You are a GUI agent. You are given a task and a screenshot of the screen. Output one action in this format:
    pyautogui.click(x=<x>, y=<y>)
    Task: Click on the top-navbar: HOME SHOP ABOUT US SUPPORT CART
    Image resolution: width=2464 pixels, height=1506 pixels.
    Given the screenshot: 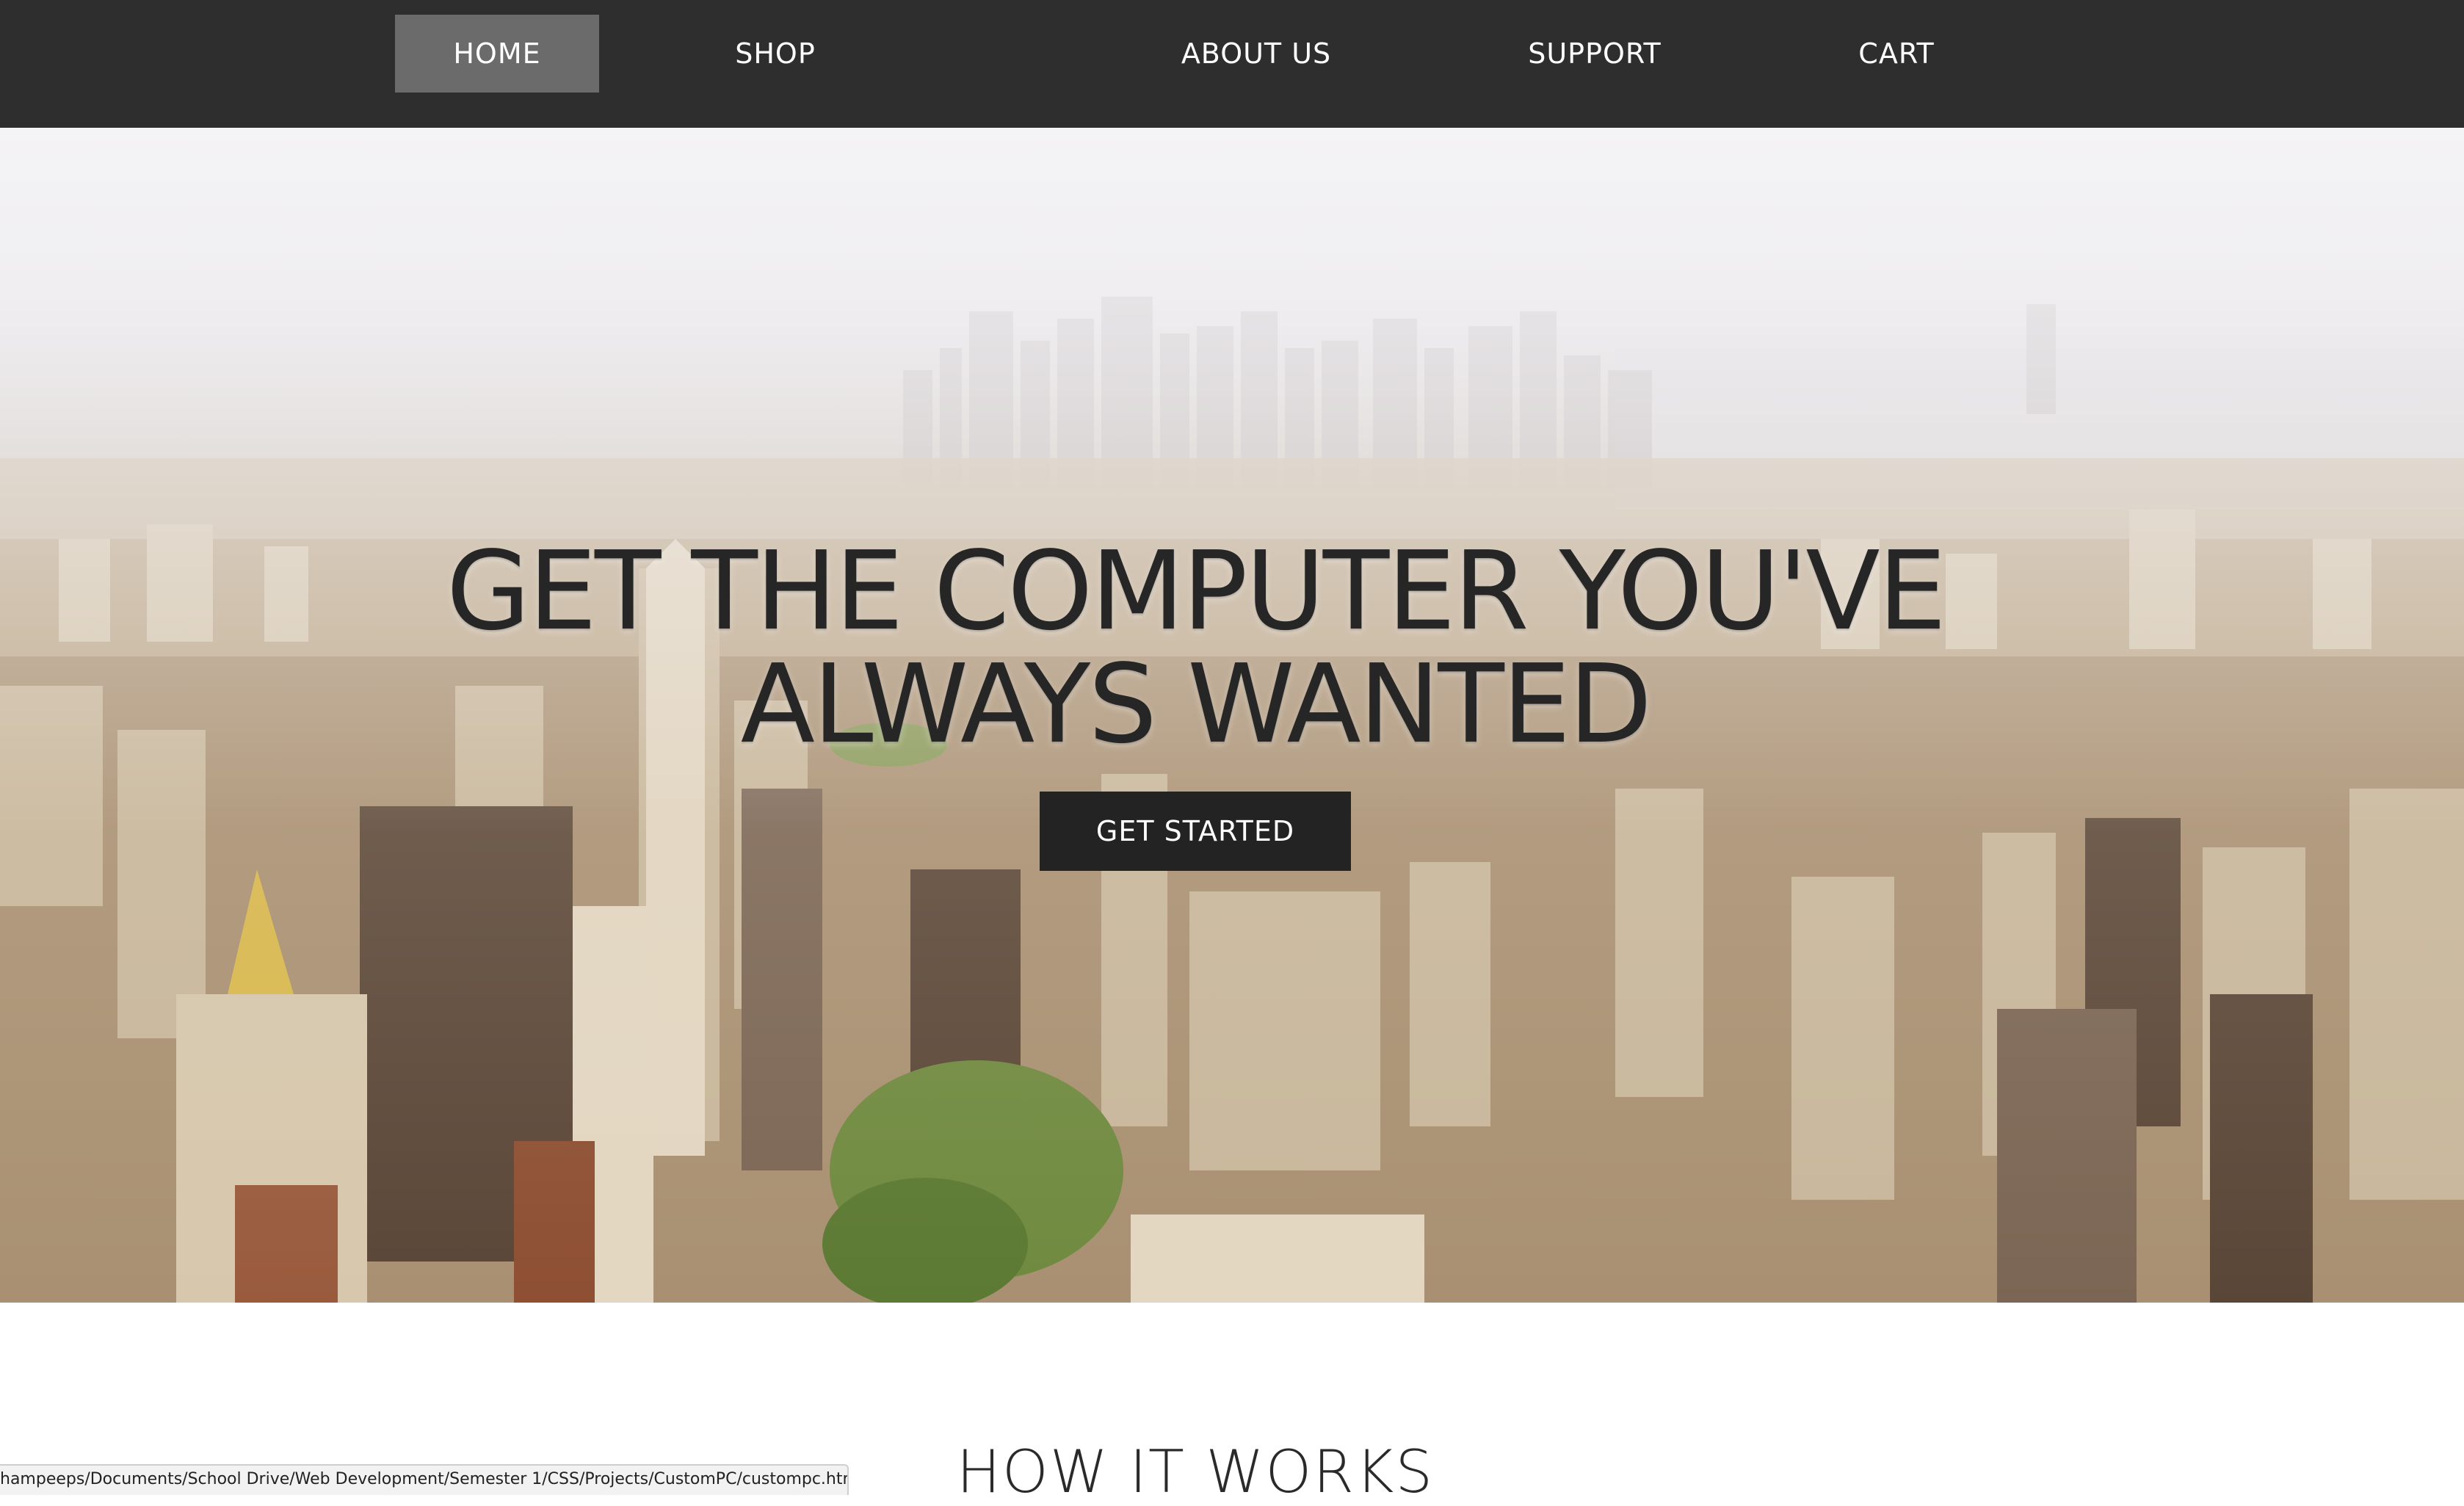 What is the action you would take?
    pyautogui.click(x=1232, y=64)
    